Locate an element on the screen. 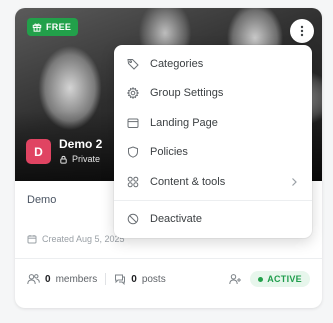 The width and height of the screenshot is (333, 323). group-name: Demo 2 is located at coordinates (80, 144).